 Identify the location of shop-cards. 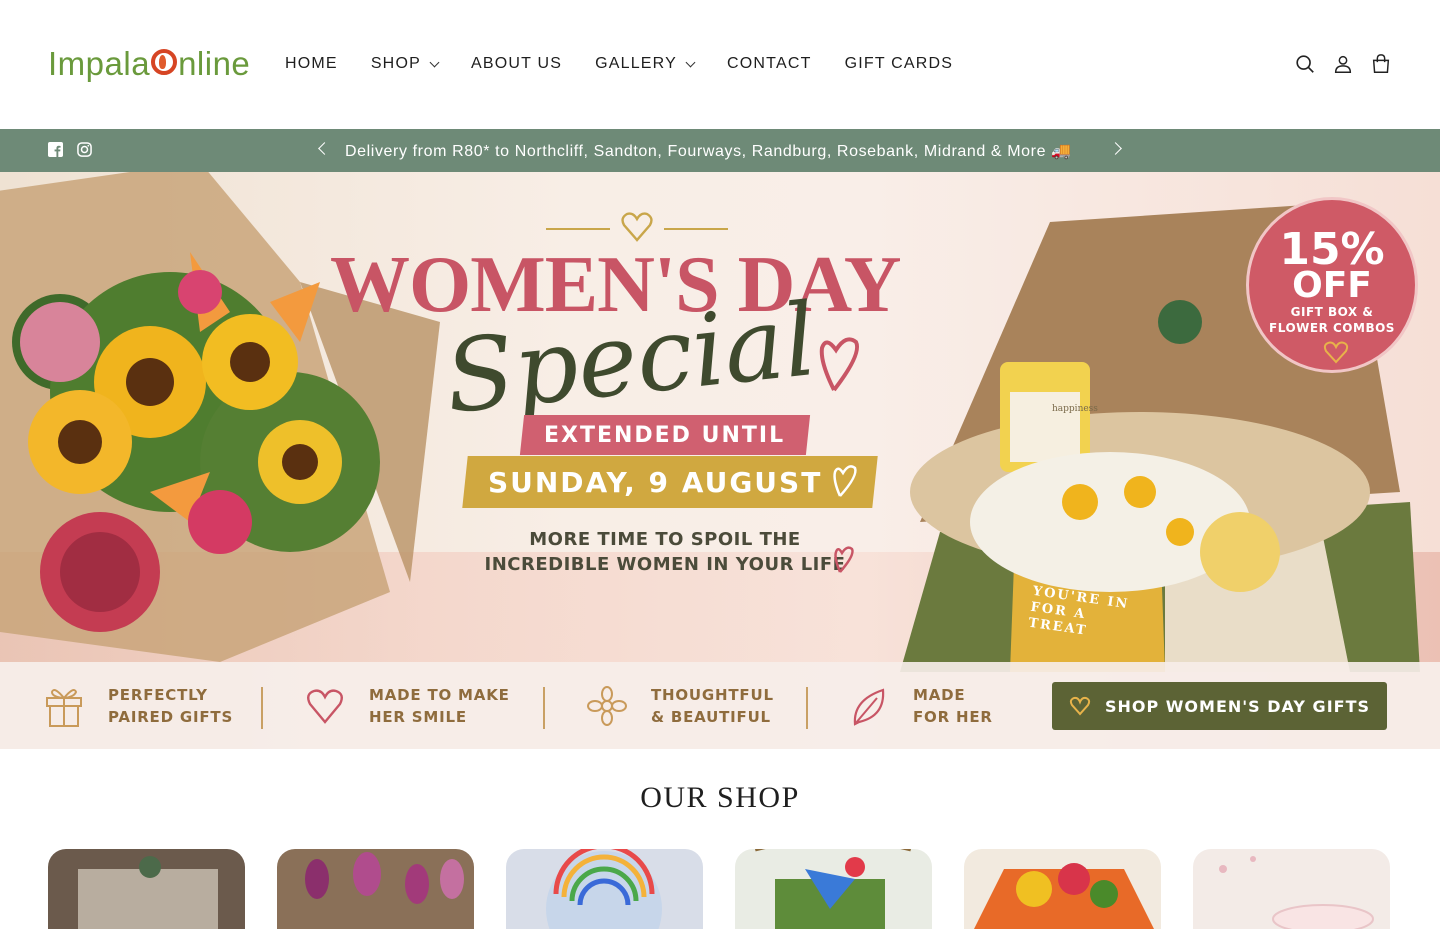
(719, 889).